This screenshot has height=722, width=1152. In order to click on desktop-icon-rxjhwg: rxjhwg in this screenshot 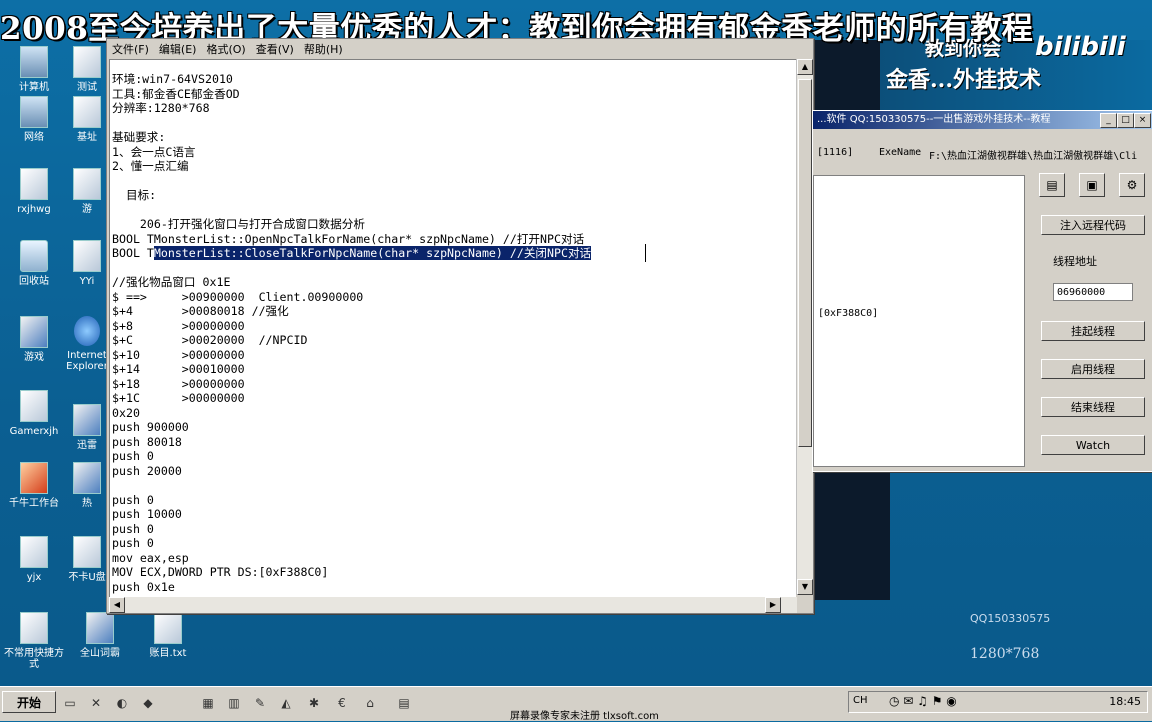, I will do `click(34, 191)`.